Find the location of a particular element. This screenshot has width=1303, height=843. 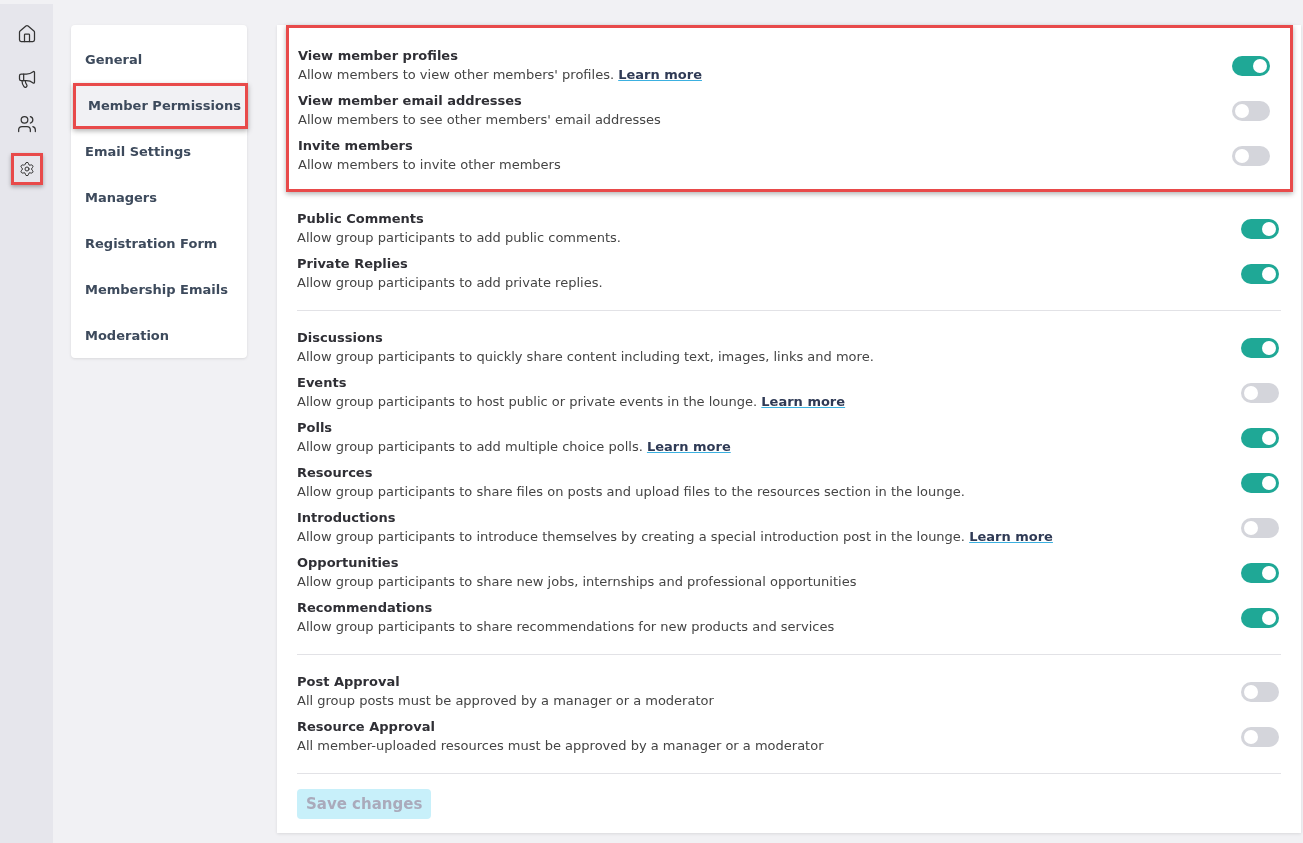

menu-item: General is located at coordinates (159, 60).